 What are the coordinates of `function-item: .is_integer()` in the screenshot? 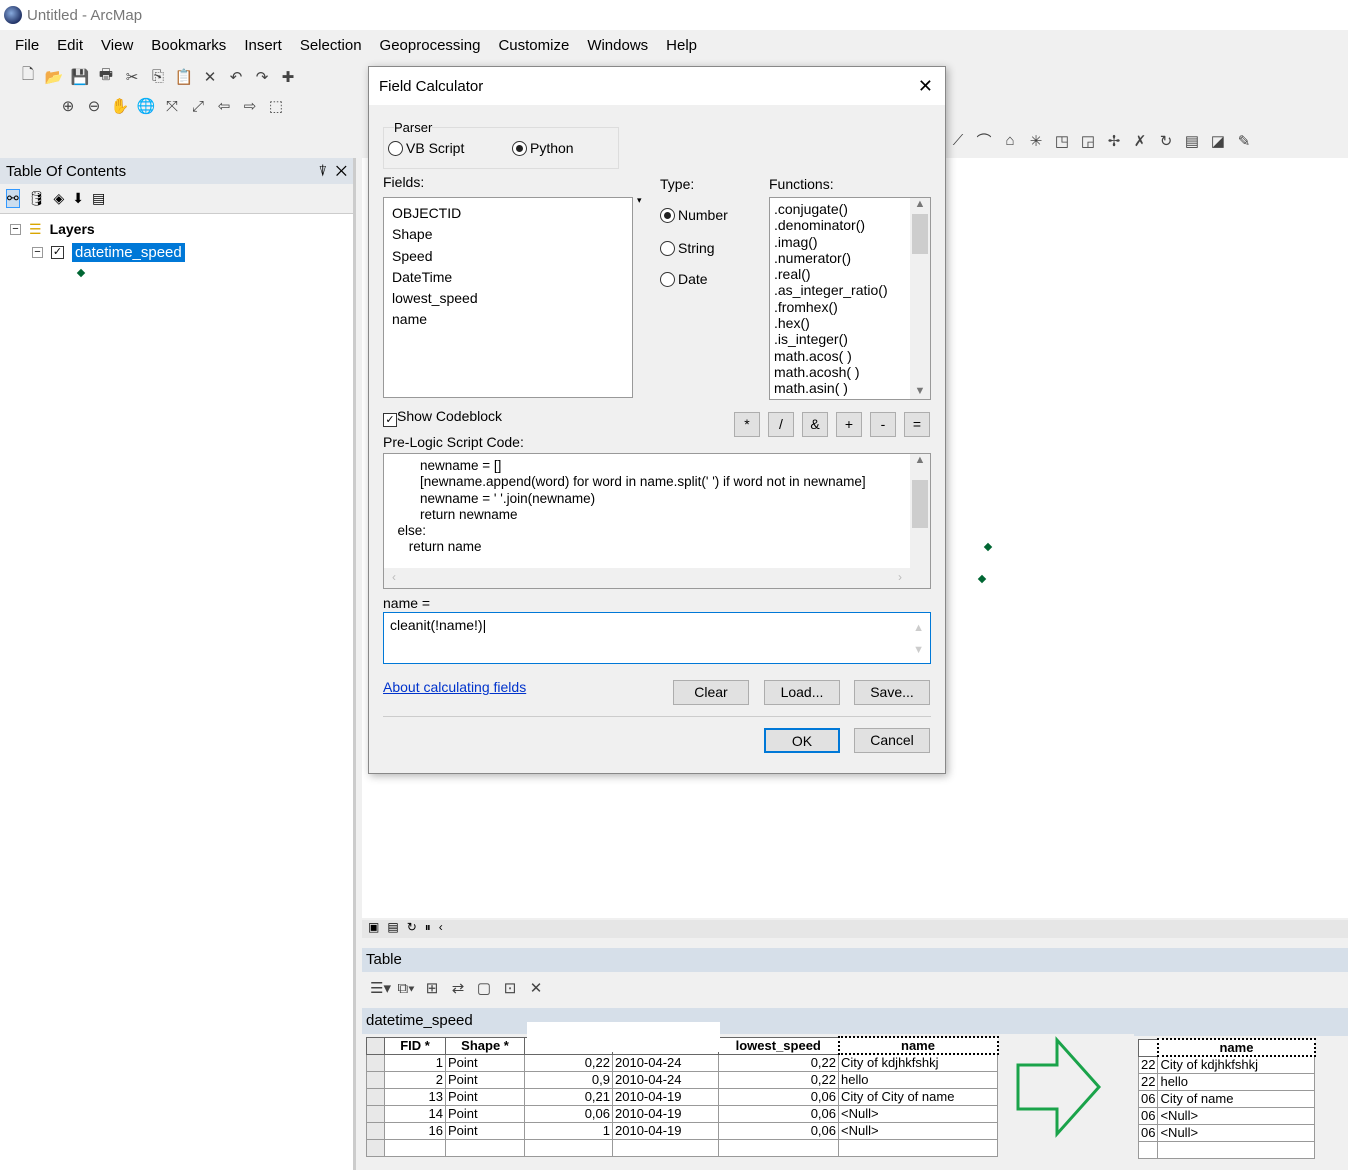 It's located at (850, 339).